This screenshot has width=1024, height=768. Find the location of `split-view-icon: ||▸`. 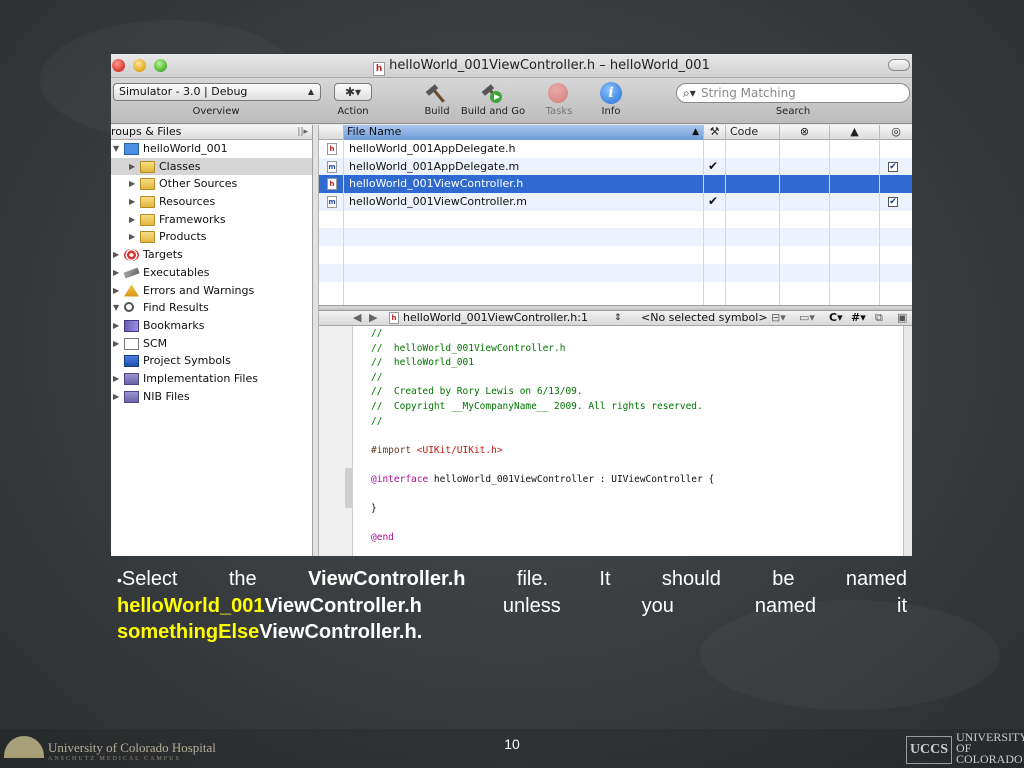

split-view-icon: ||▸ is located at coordinates (302, 132).